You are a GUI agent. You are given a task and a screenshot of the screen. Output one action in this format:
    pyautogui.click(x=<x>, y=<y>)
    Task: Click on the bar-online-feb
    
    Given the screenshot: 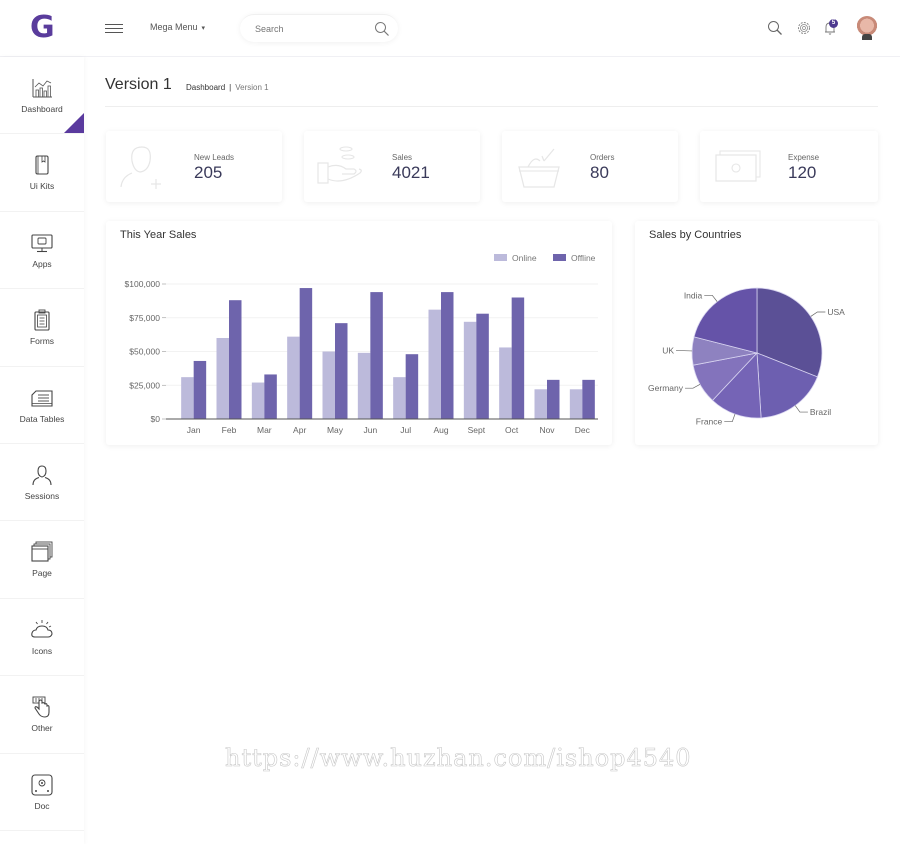 What is the action you would take?
    pyautogui.click(x=223, y=378)
    